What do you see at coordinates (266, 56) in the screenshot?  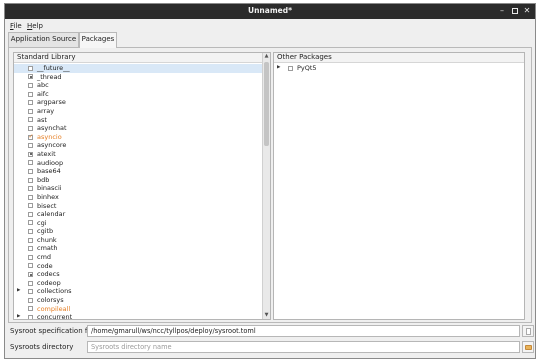 I see `scroll-up-icon: ▲` at bounding box center [266, 56].